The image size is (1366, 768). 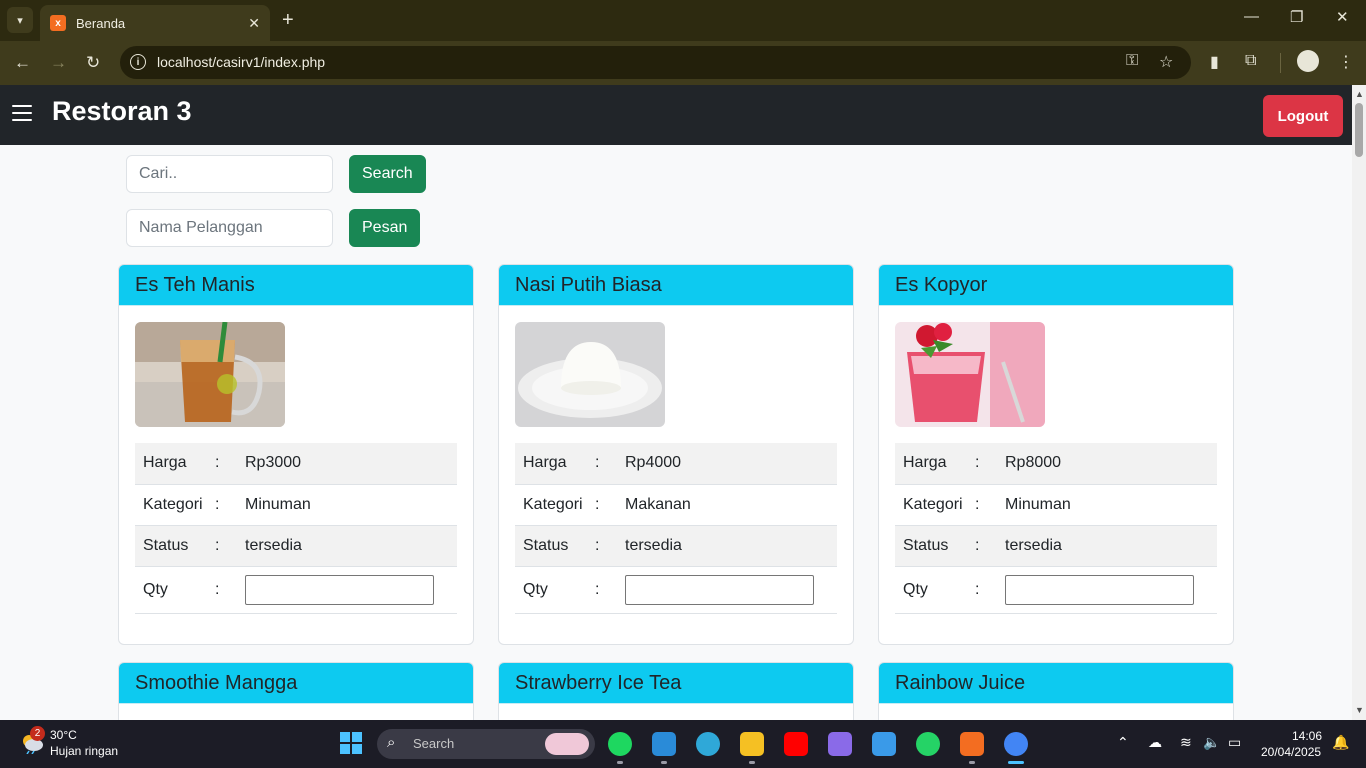 I want to click on customer-name-input, so click(x=229, y=228).